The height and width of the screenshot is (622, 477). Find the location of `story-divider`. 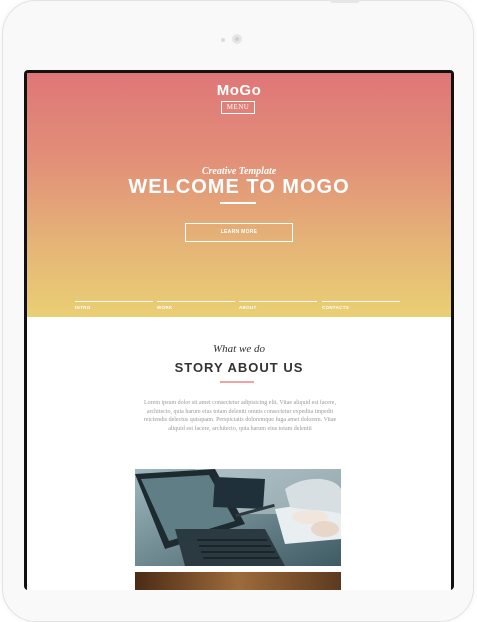

story-divider is located at coordinates (237, 382).